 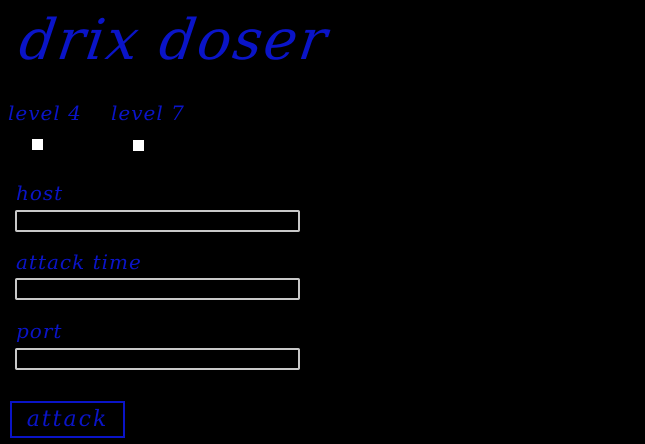 I want to click on attack-button: attack, so click(x=67, y=419).